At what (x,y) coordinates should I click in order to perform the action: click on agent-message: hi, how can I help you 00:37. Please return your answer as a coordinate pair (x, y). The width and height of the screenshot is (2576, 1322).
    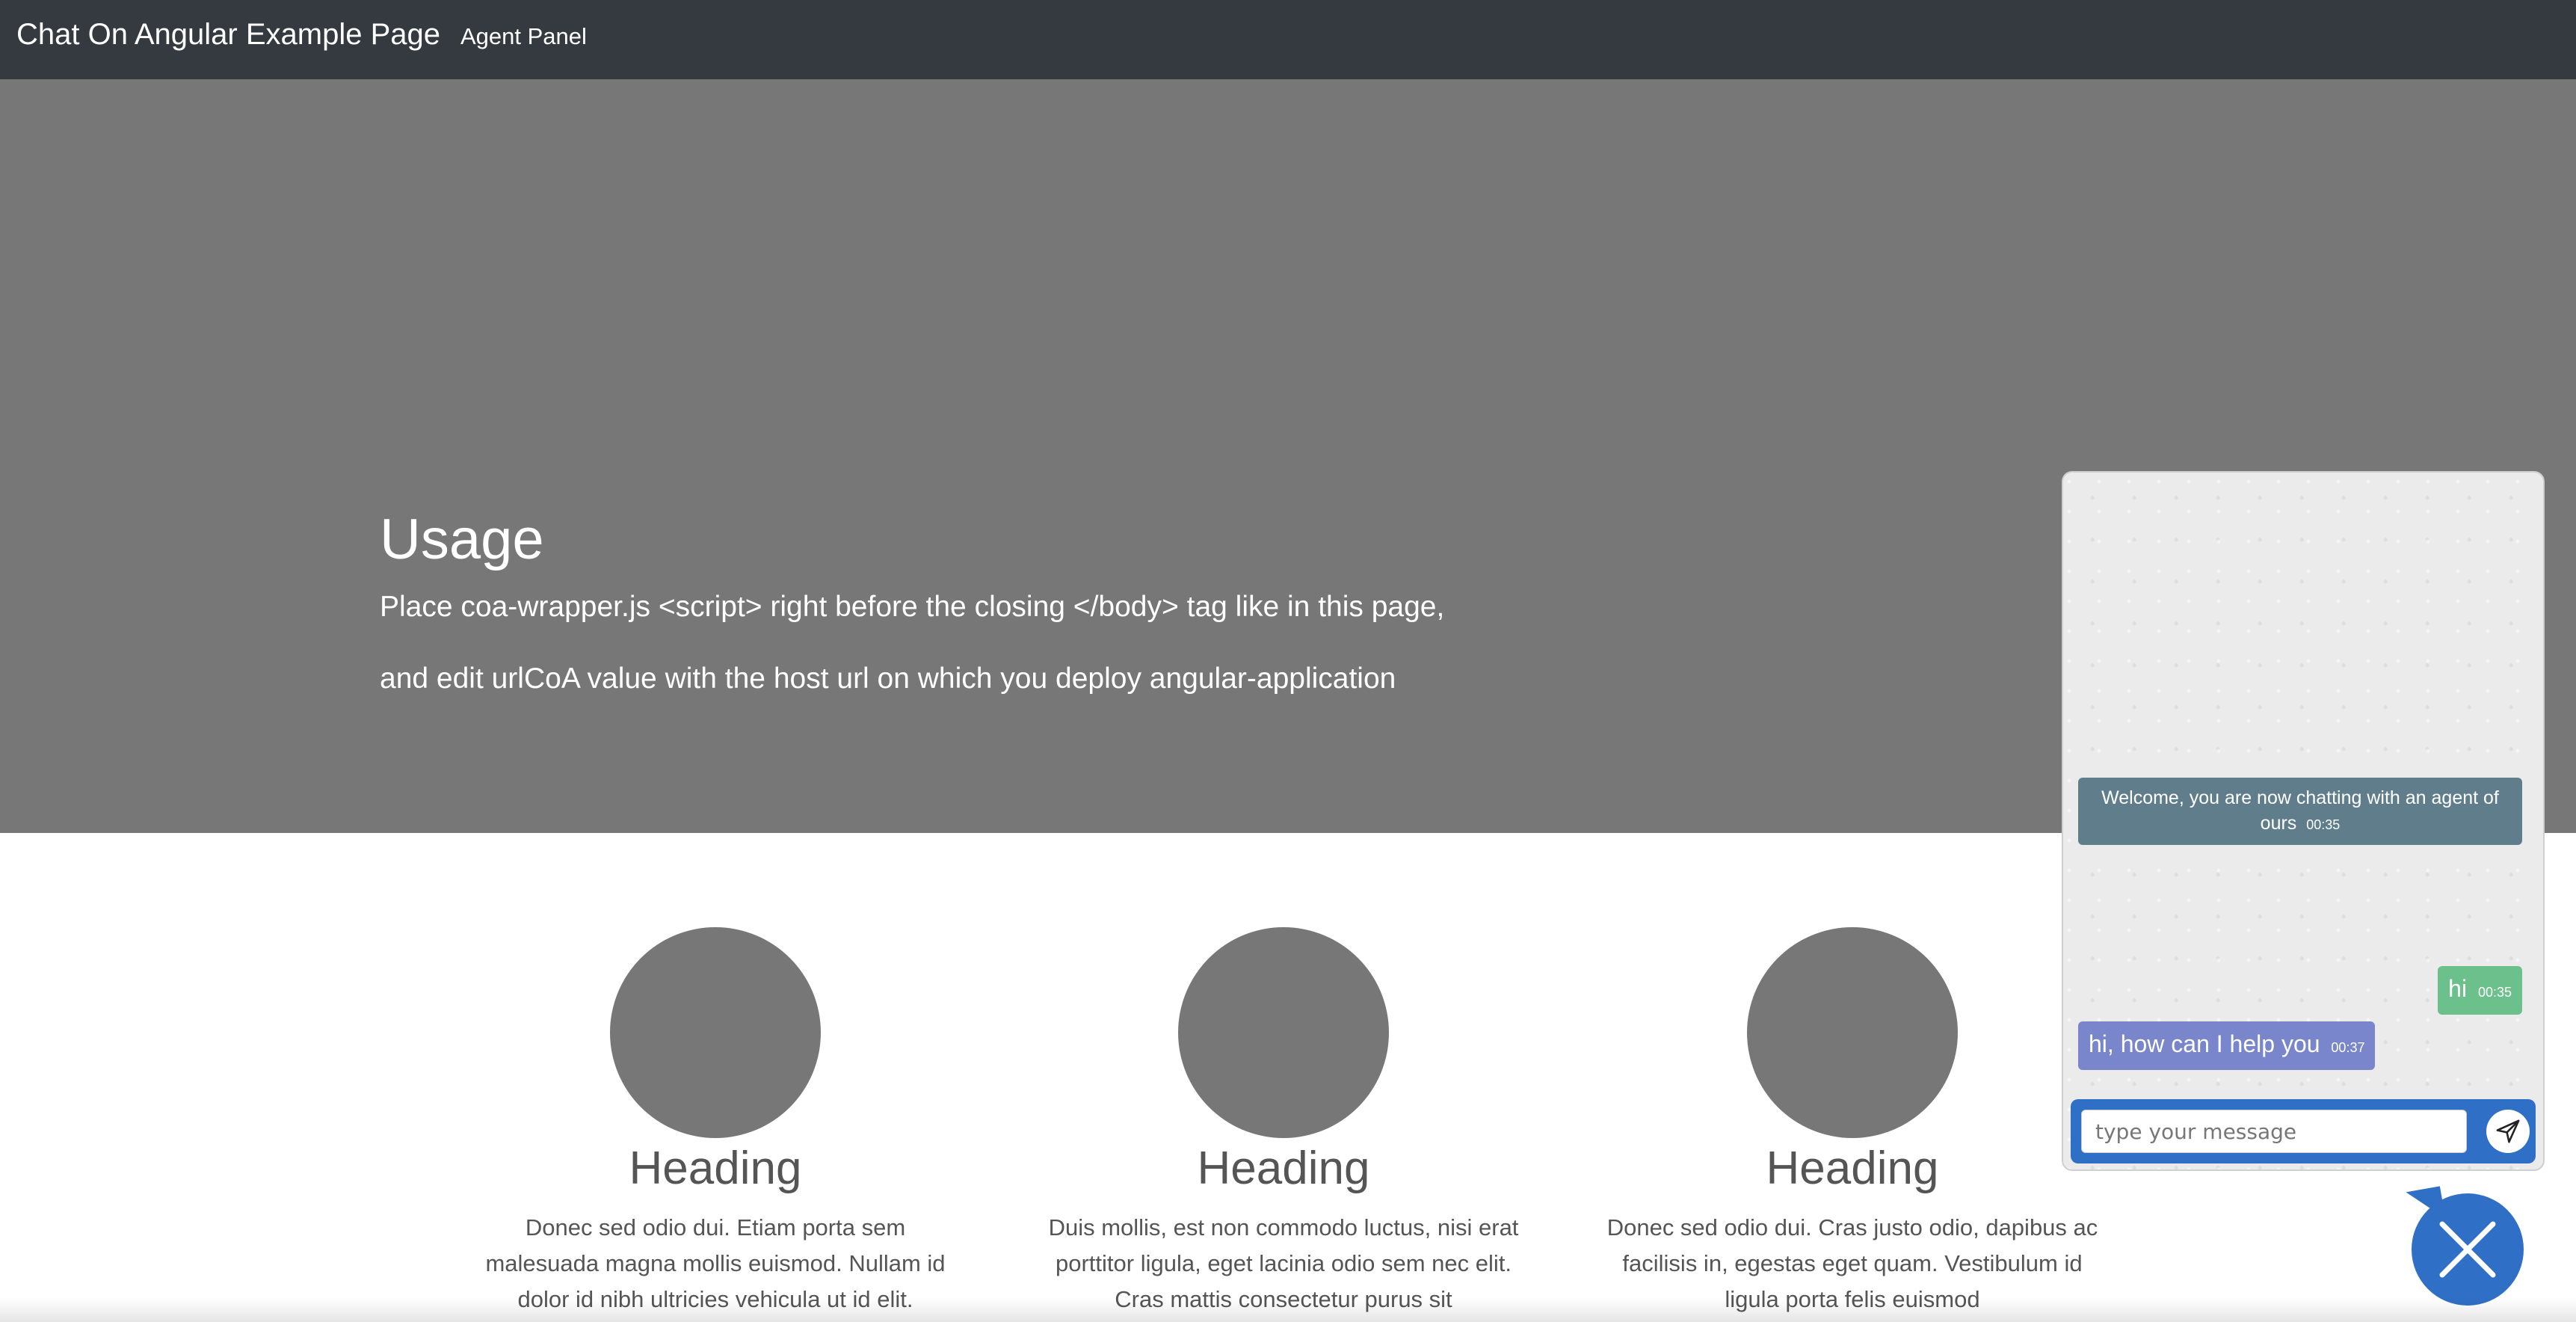
    Looking at the image, I should click on (2227, 1045).